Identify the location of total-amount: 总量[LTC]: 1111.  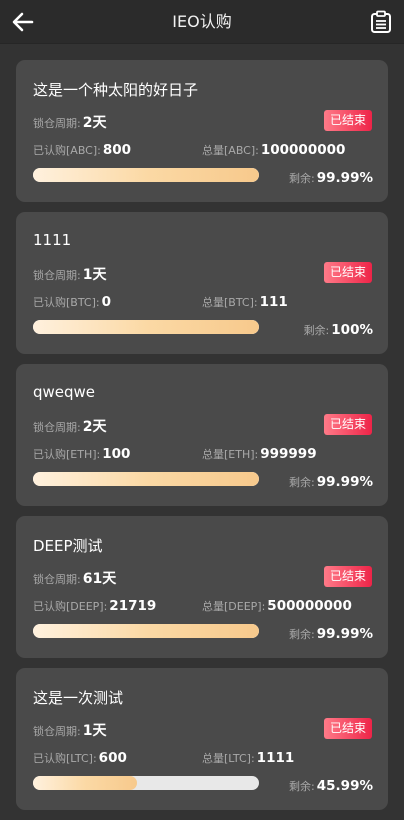
(248, 758).